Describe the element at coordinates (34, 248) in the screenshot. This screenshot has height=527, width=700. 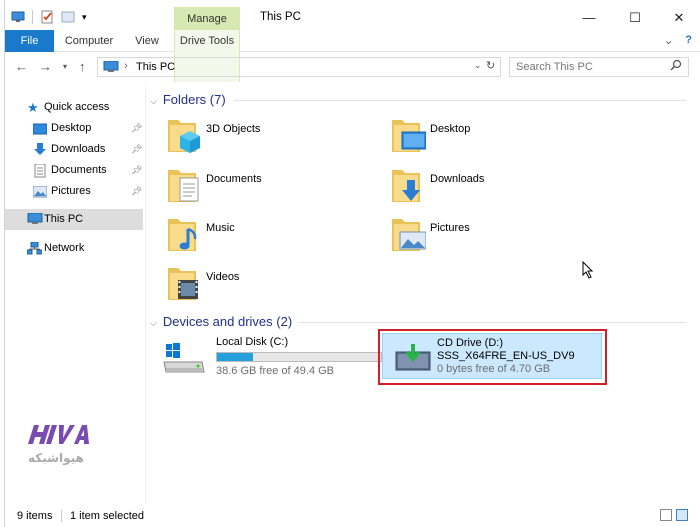
I see `network-icon` at that location.